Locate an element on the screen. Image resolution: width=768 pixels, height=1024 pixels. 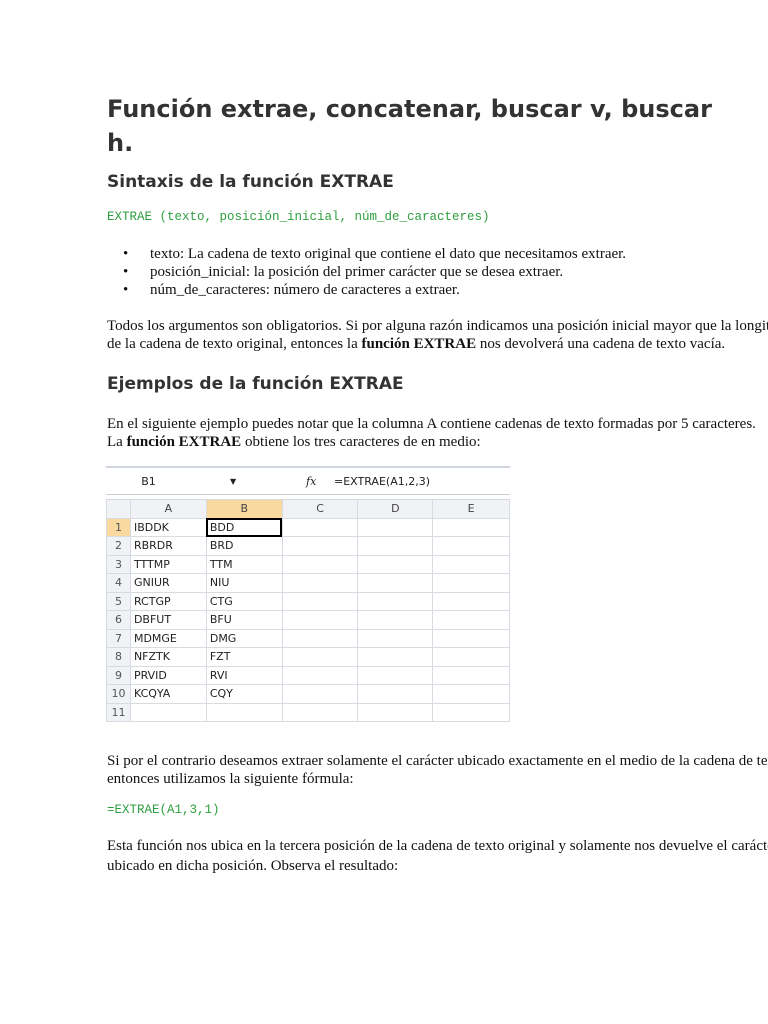
formula-bar: B1 ▼ fx =EXTRAE(A1,2,3) is located at coordinates (308, 482).